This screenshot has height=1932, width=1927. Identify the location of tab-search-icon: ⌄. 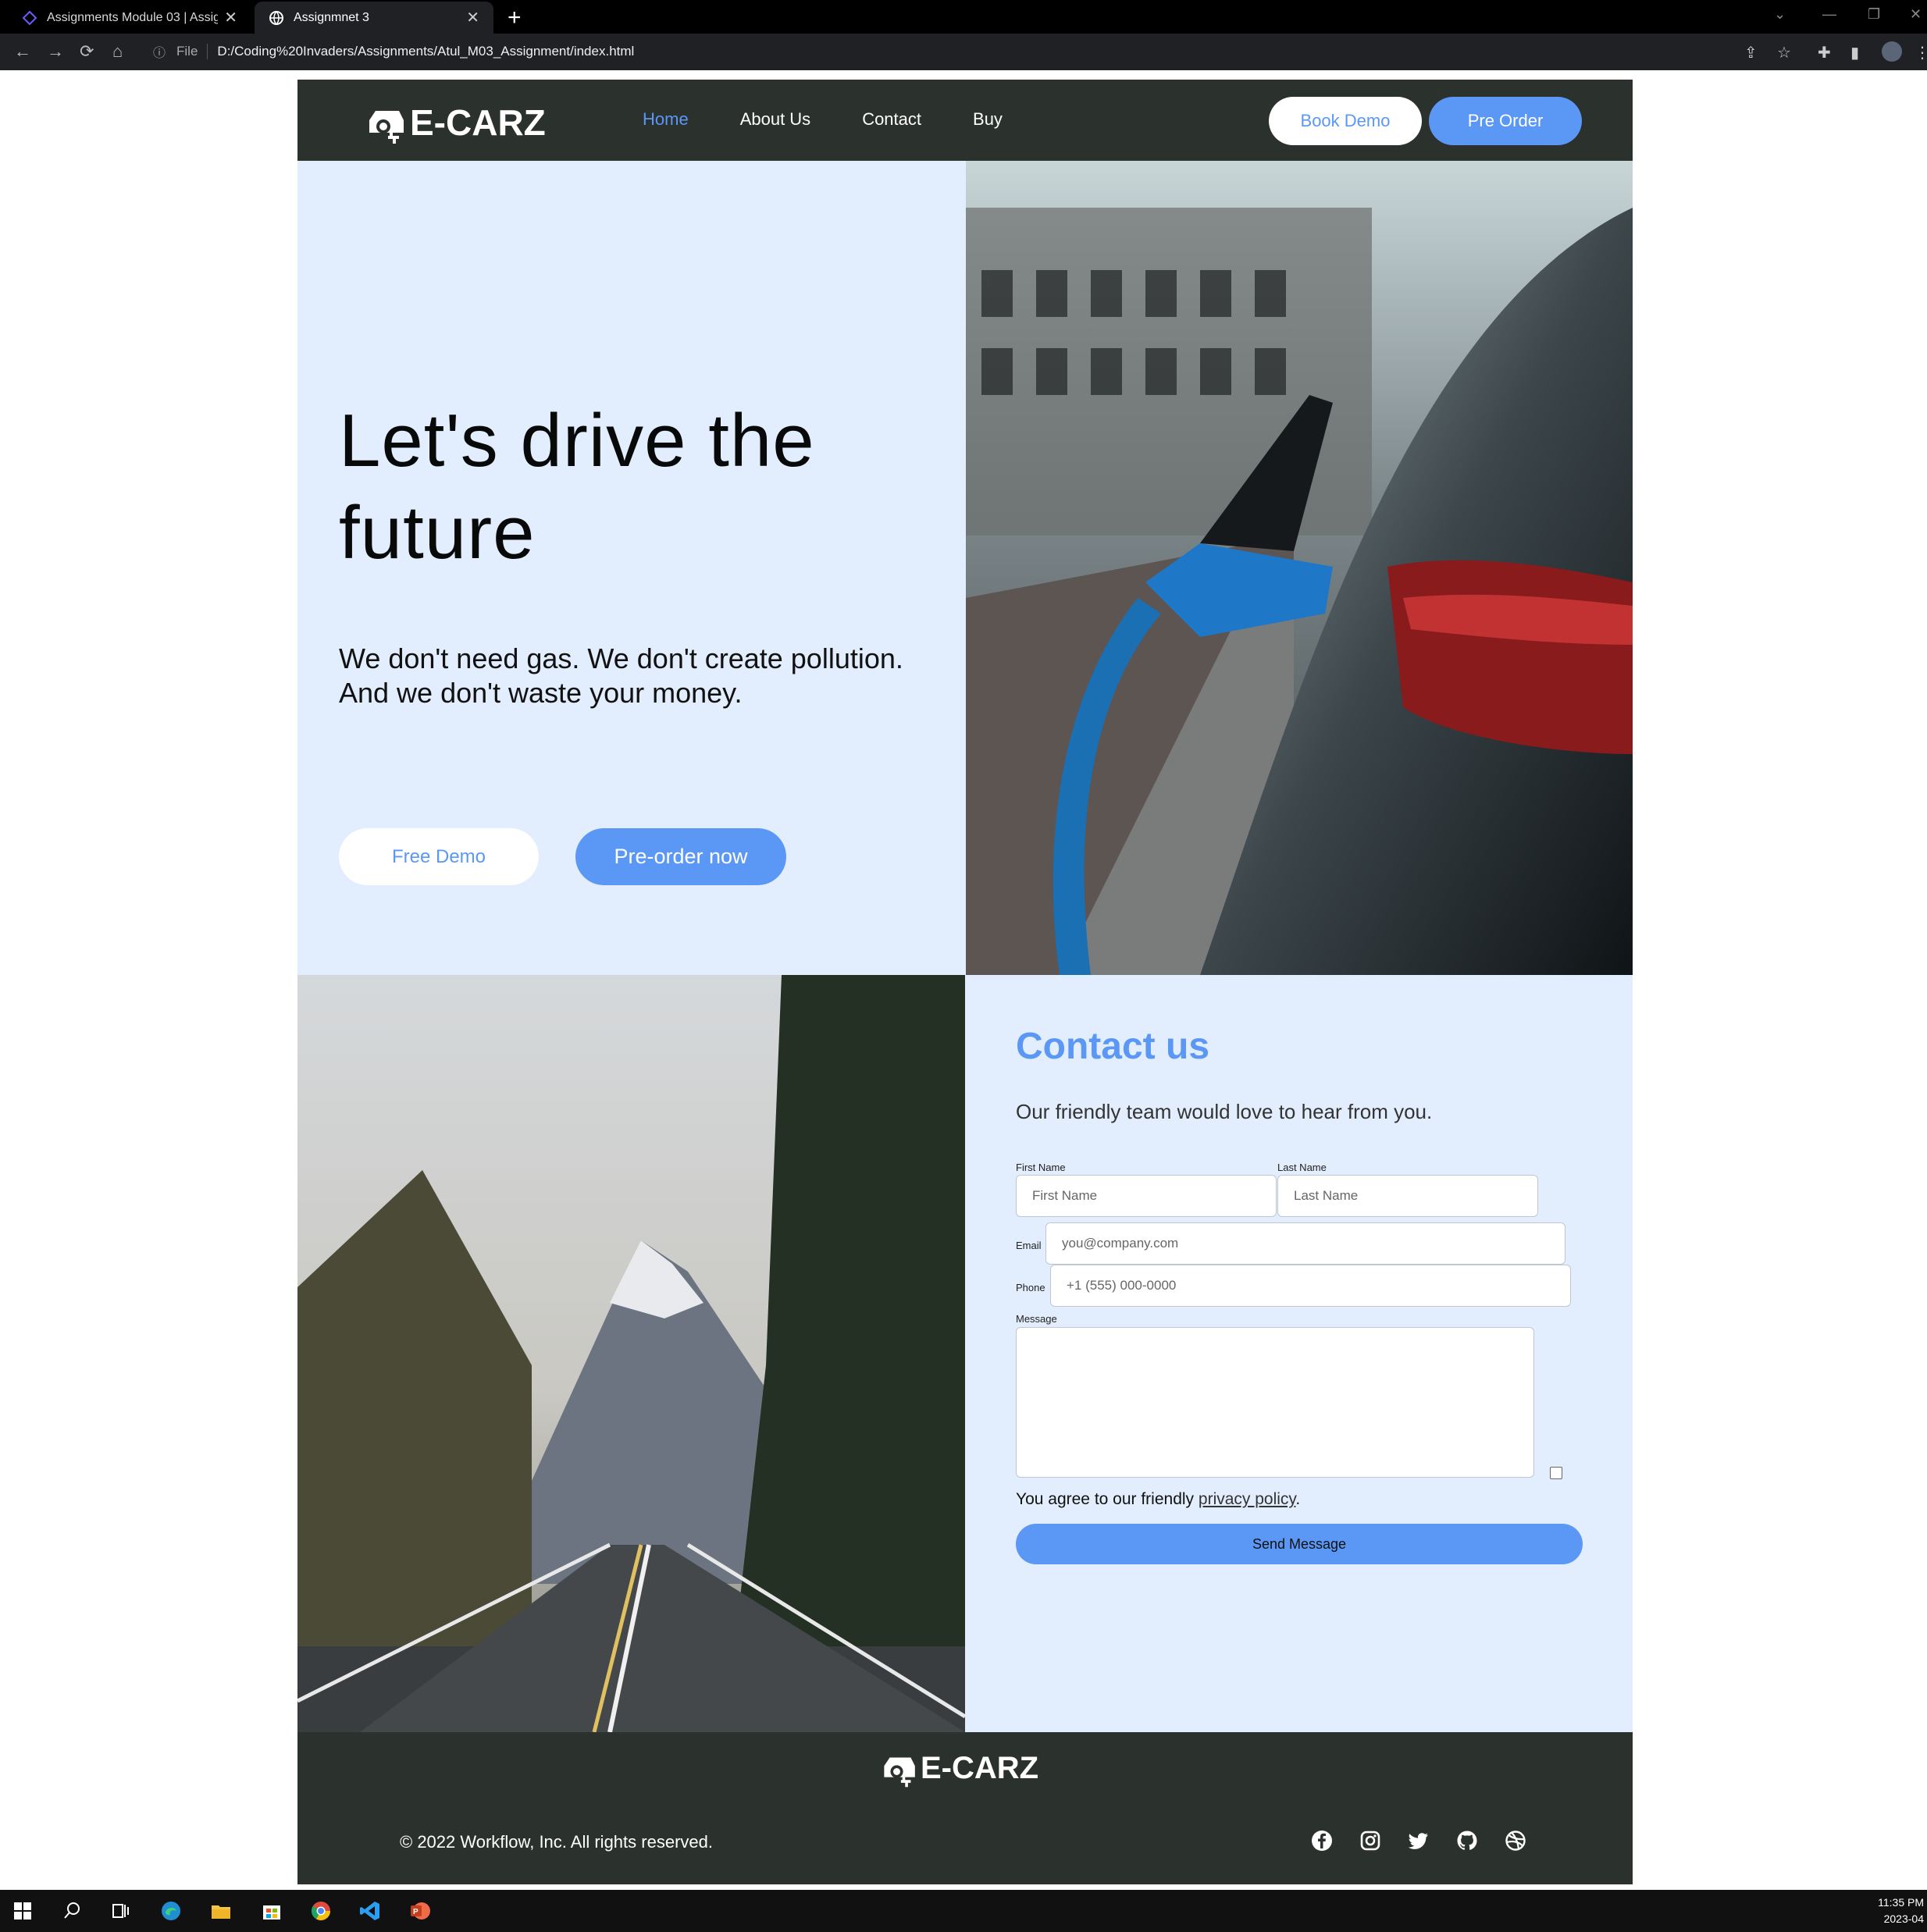
(1780, 15).